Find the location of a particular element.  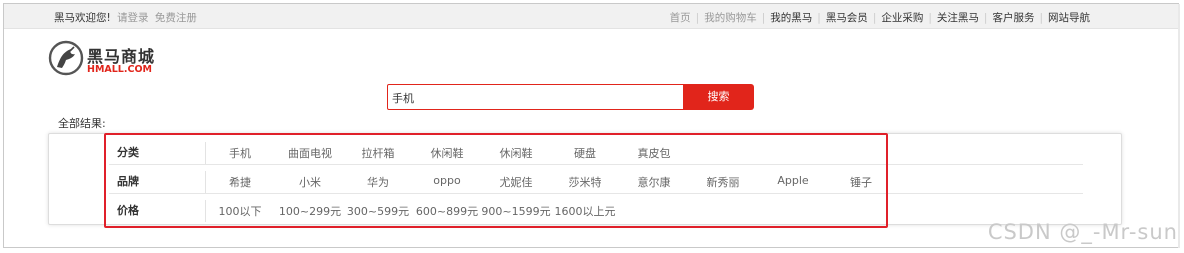

nav-sitemap: 网站导航 is located at coordinates (1069, 18).